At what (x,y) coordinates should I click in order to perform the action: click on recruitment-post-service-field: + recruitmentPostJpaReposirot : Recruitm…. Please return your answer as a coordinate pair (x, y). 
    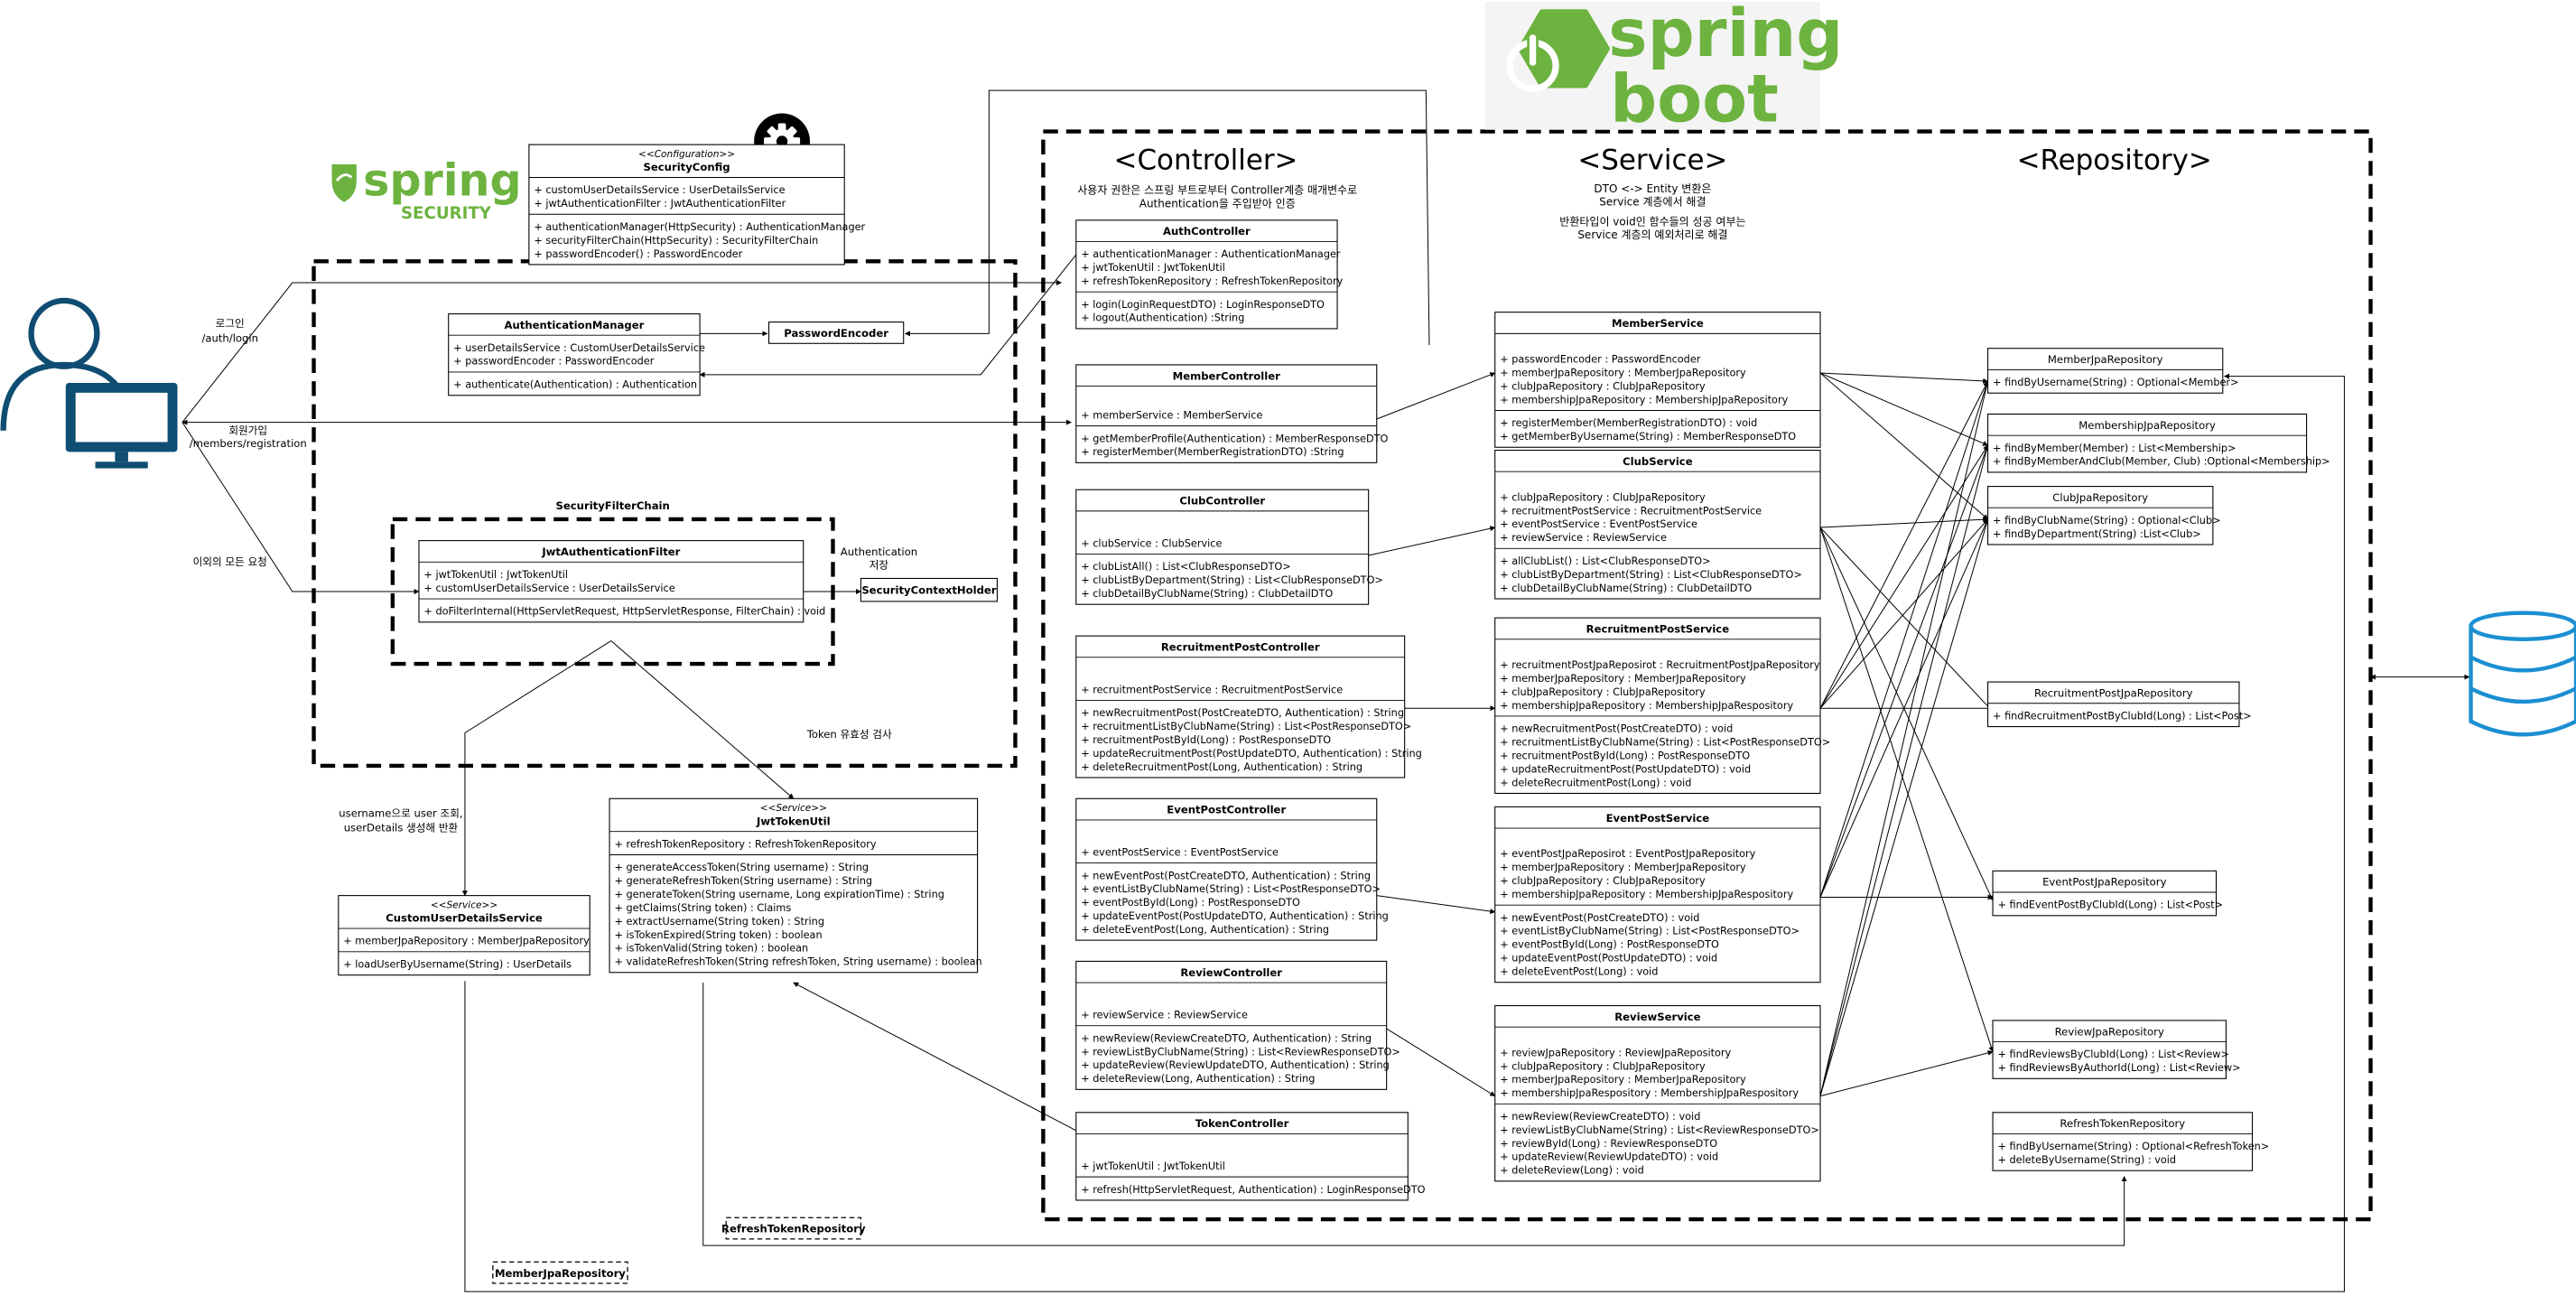
    Looking at the image, I should click on (1660, 665).